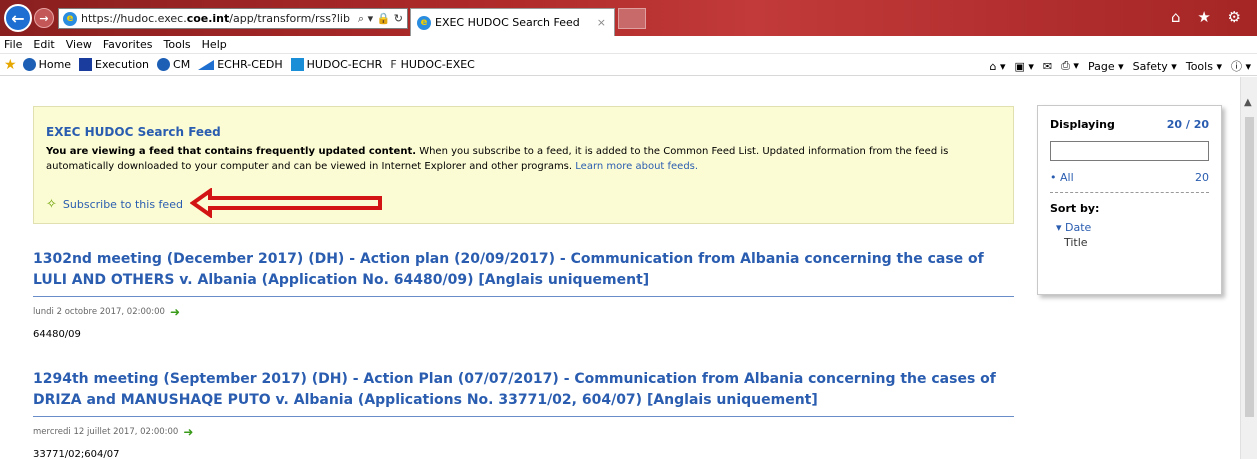 This screenshot has width=1257, height=459. I want to click on favorites-star-icon: ★, so click(10, 65).